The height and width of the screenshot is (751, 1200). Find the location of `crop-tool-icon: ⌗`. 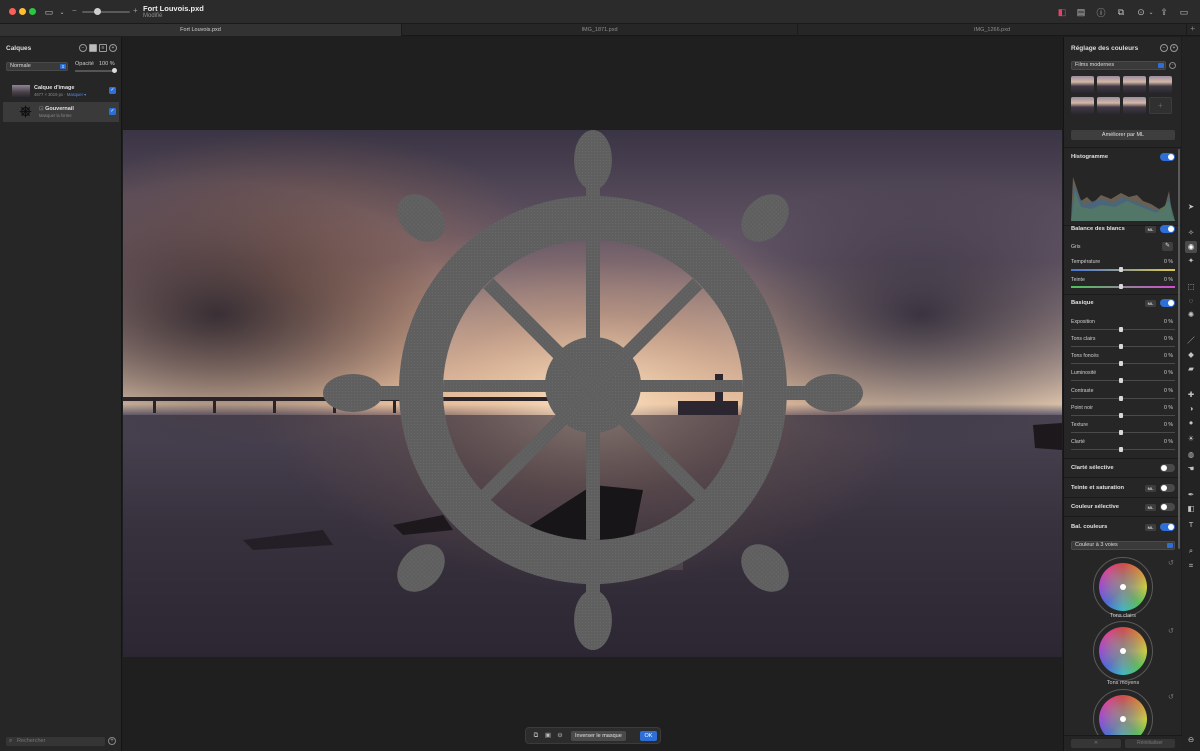

crop-tool-icon: ⌗ is located at coordinates (1191, 566).